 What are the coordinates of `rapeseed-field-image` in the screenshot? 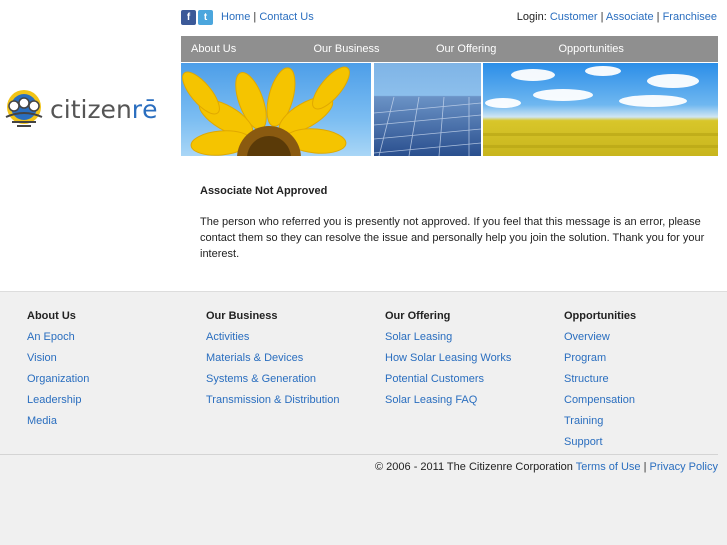 It's located at (600, 109).